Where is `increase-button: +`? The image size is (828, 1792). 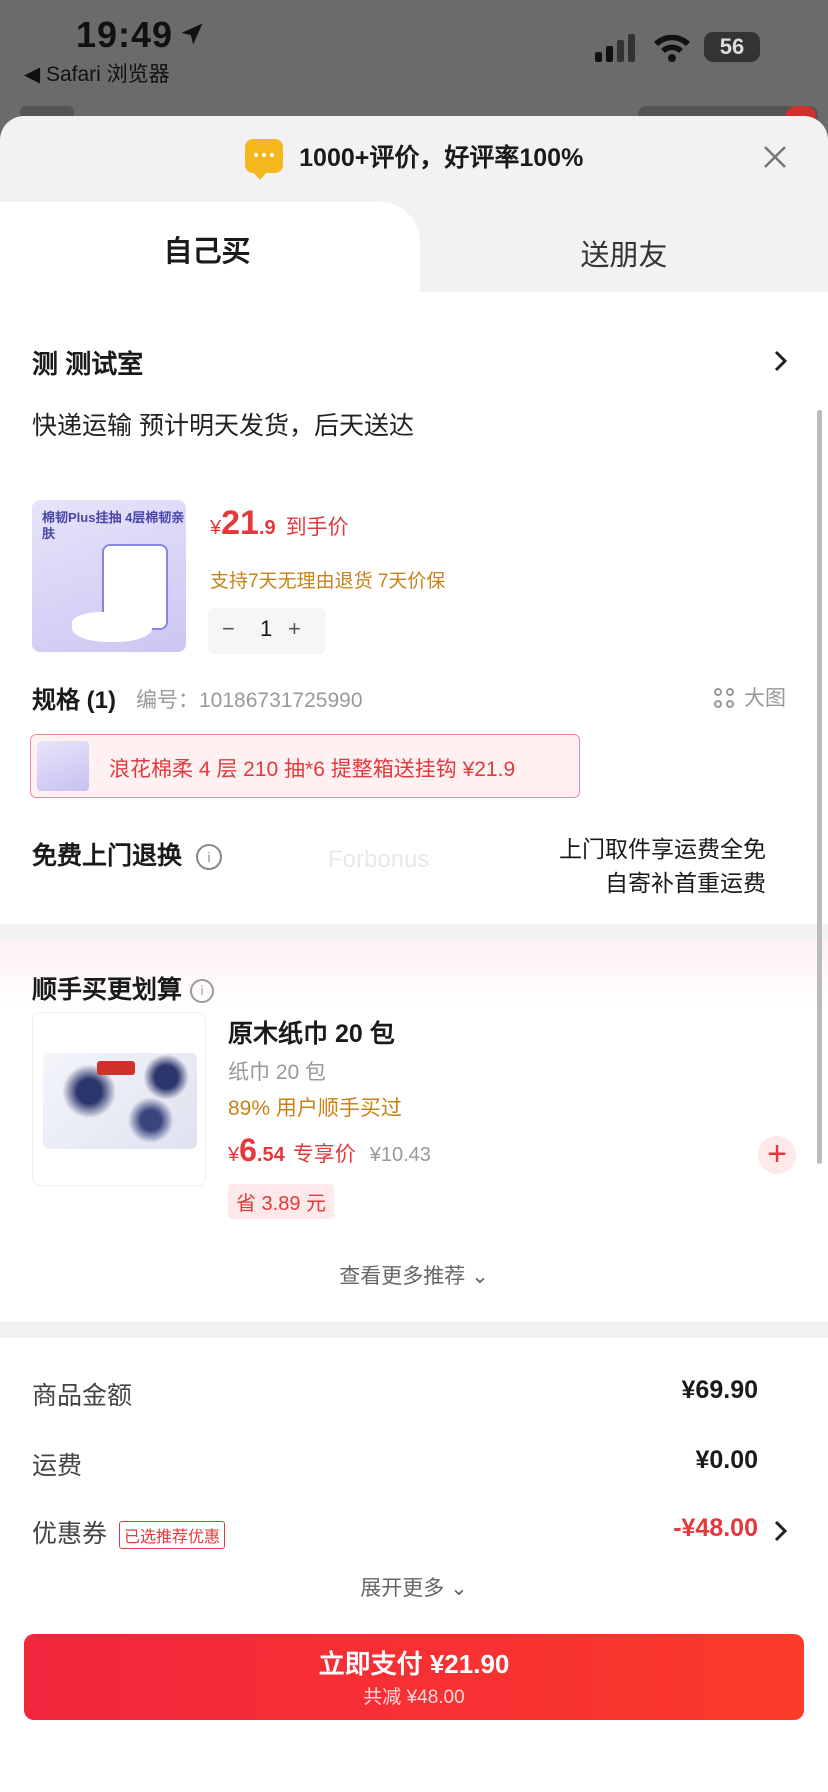 increase-button: + is located at coordinates (294, 629).